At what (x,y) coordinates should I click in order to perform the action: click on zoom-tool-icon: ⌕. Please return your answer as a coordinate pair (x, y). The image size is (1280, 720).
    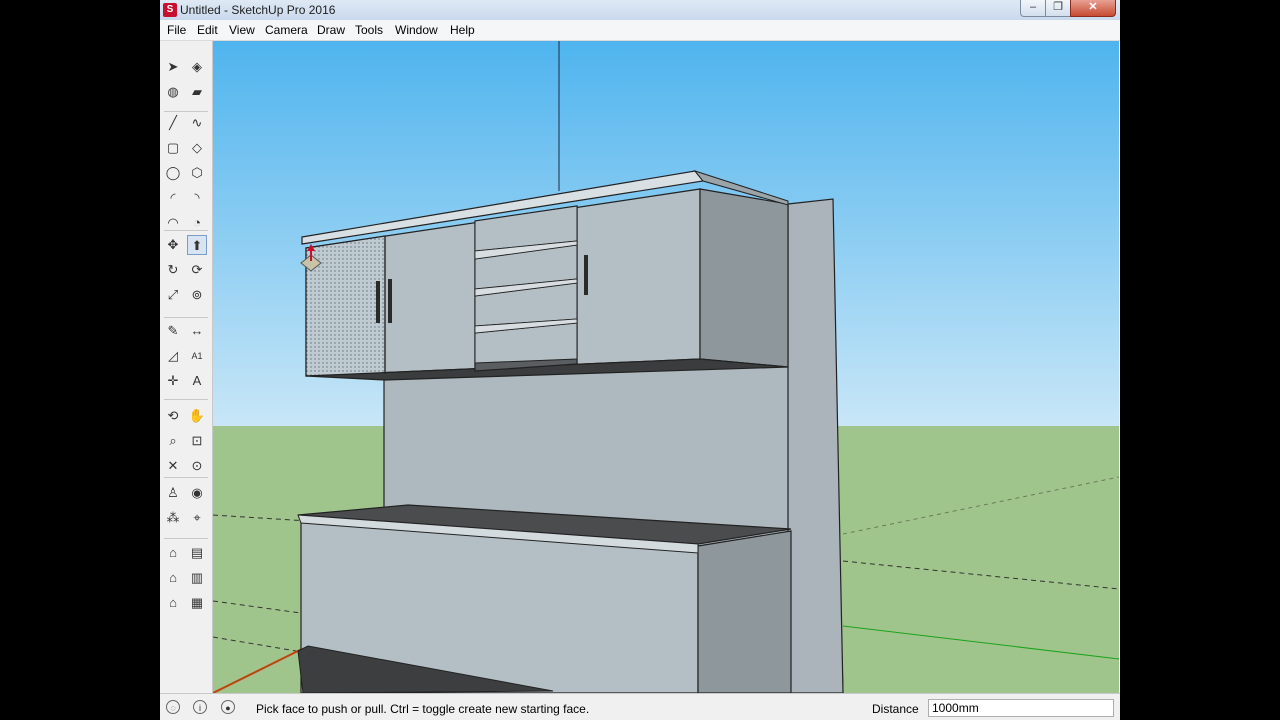
    Looking at the image, I should click on (173, 441).